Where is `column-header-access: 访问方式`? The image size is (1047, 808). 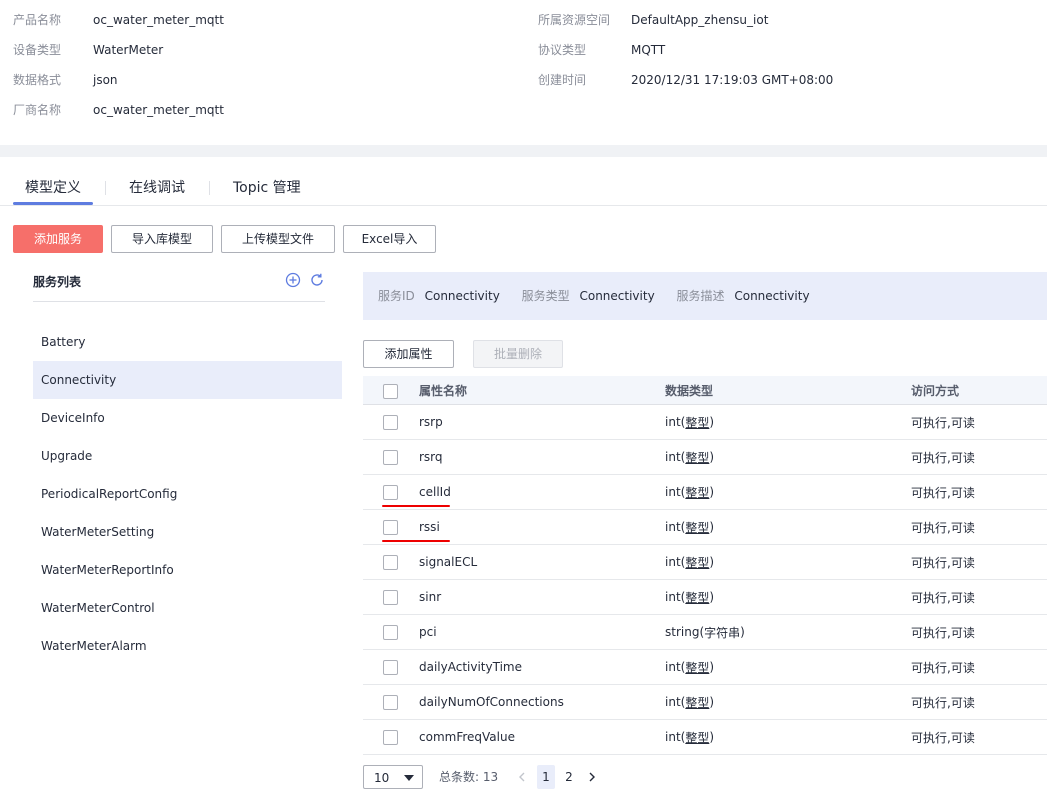
column-header-access: 访问方式 is located at coordinates (935, 390).